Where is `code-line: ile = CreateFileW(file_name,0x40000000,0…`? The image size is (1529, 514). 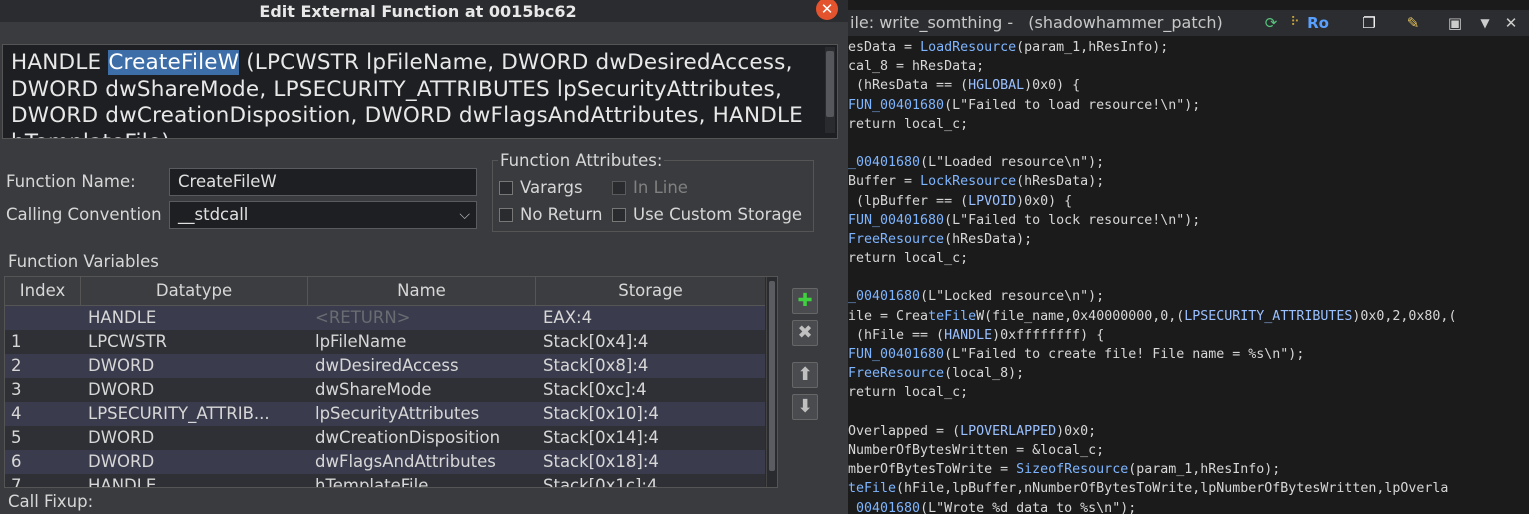
code-line: ile = CreateFileW(file_name,0x40000000,0… is located at coordinates (1188, 316).